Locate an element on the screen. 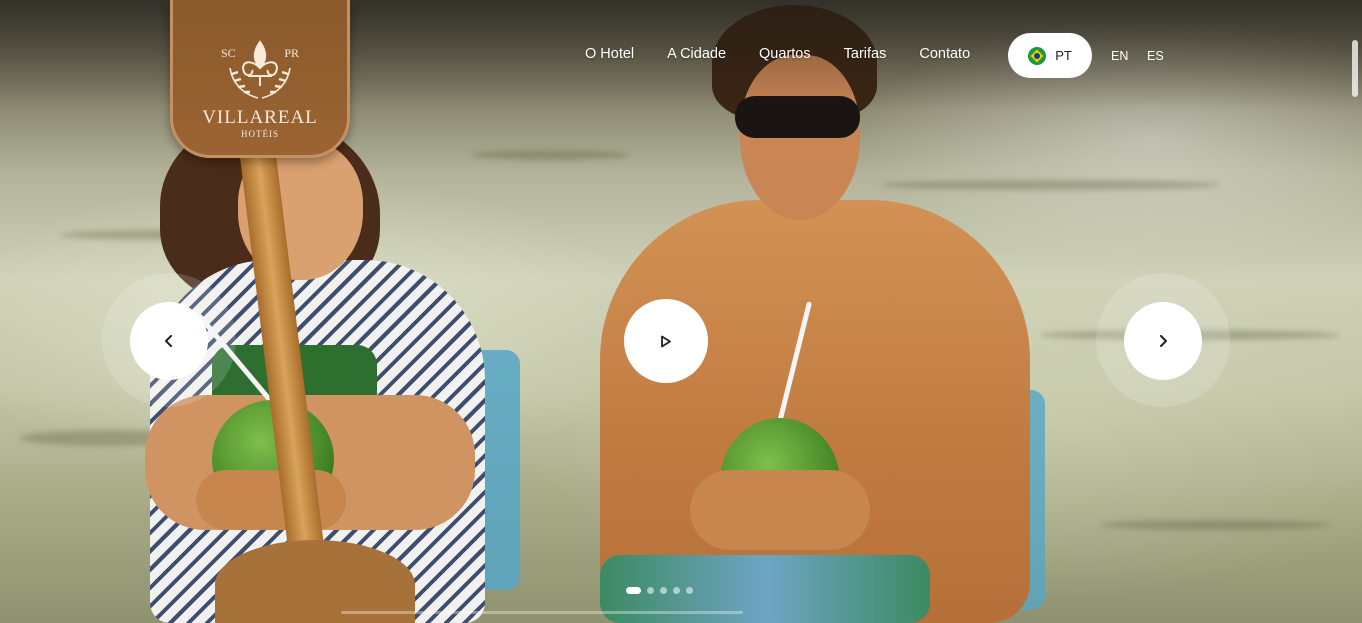  nav-item-a-cidade: A Cidade is located at coordinates (696, 54).